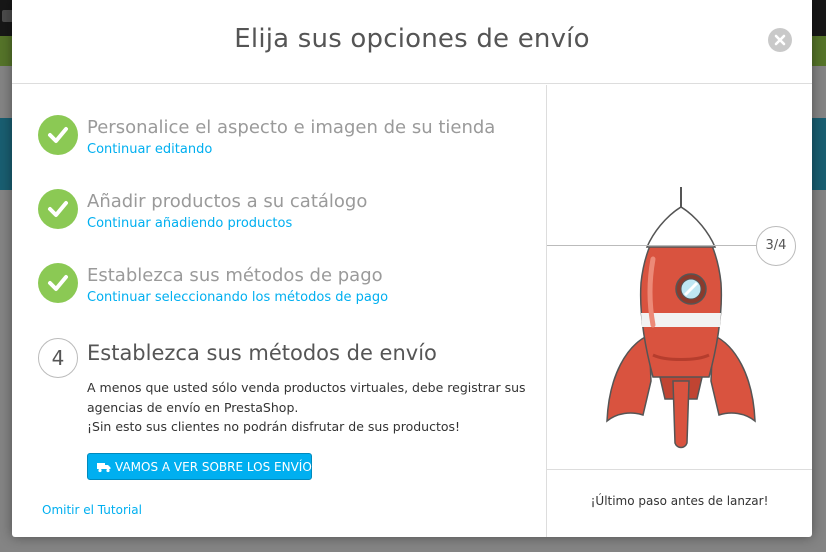  I want to click on right-footer-text: ¡Último paso antes de lanzar!, so click(679, 501).